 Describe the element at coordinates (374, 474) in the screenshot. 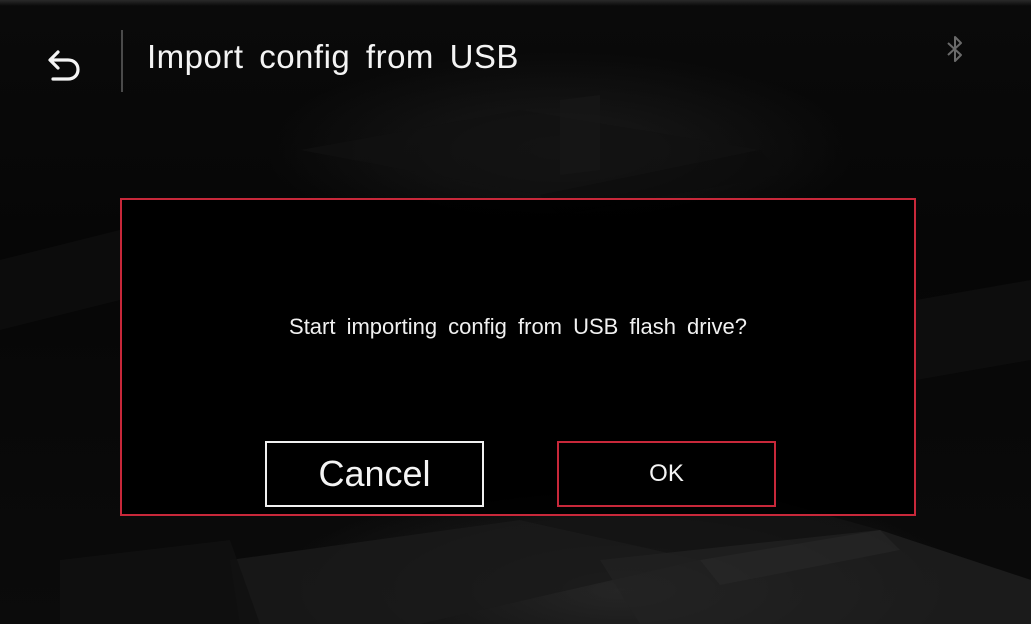

I see `cancel-button: Cancel` at that location.